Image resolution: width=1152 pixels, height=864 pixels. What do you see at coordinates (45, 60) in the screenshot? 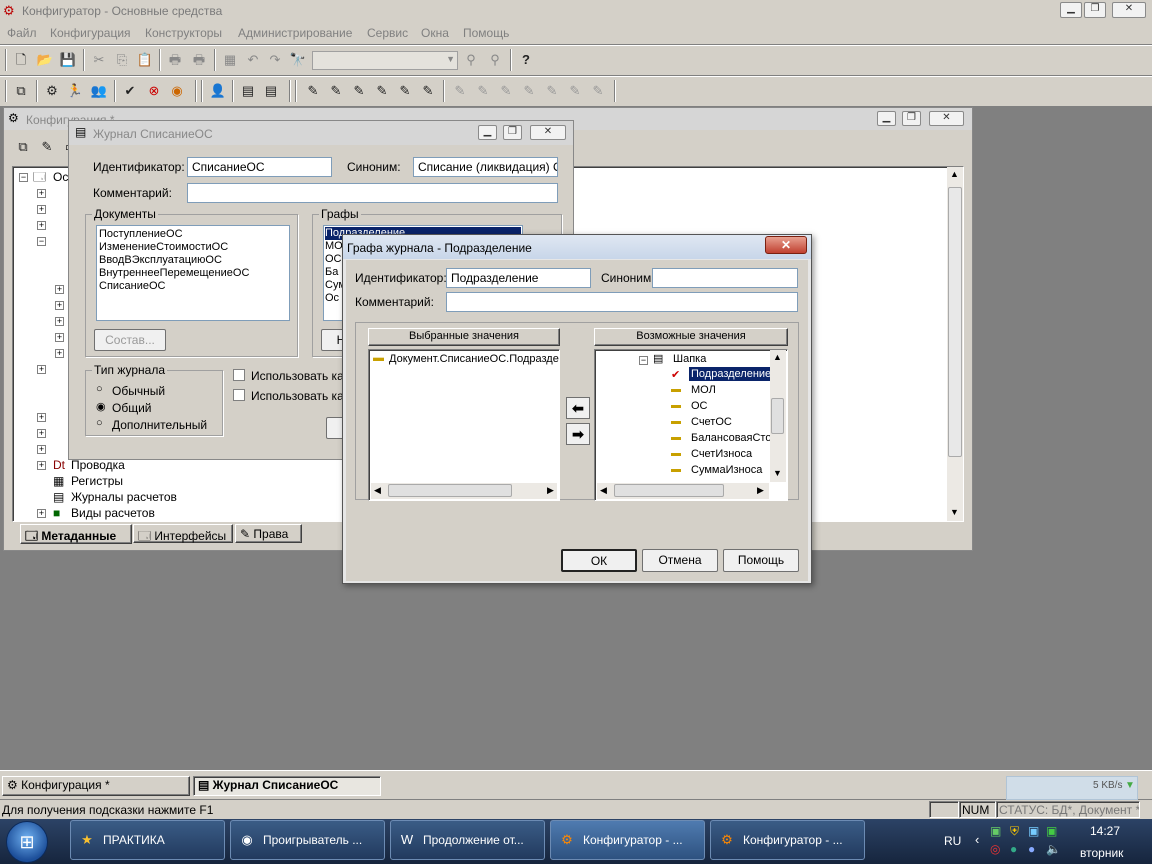
I see `open-icon: 📂` at bounding box center [45, 60].